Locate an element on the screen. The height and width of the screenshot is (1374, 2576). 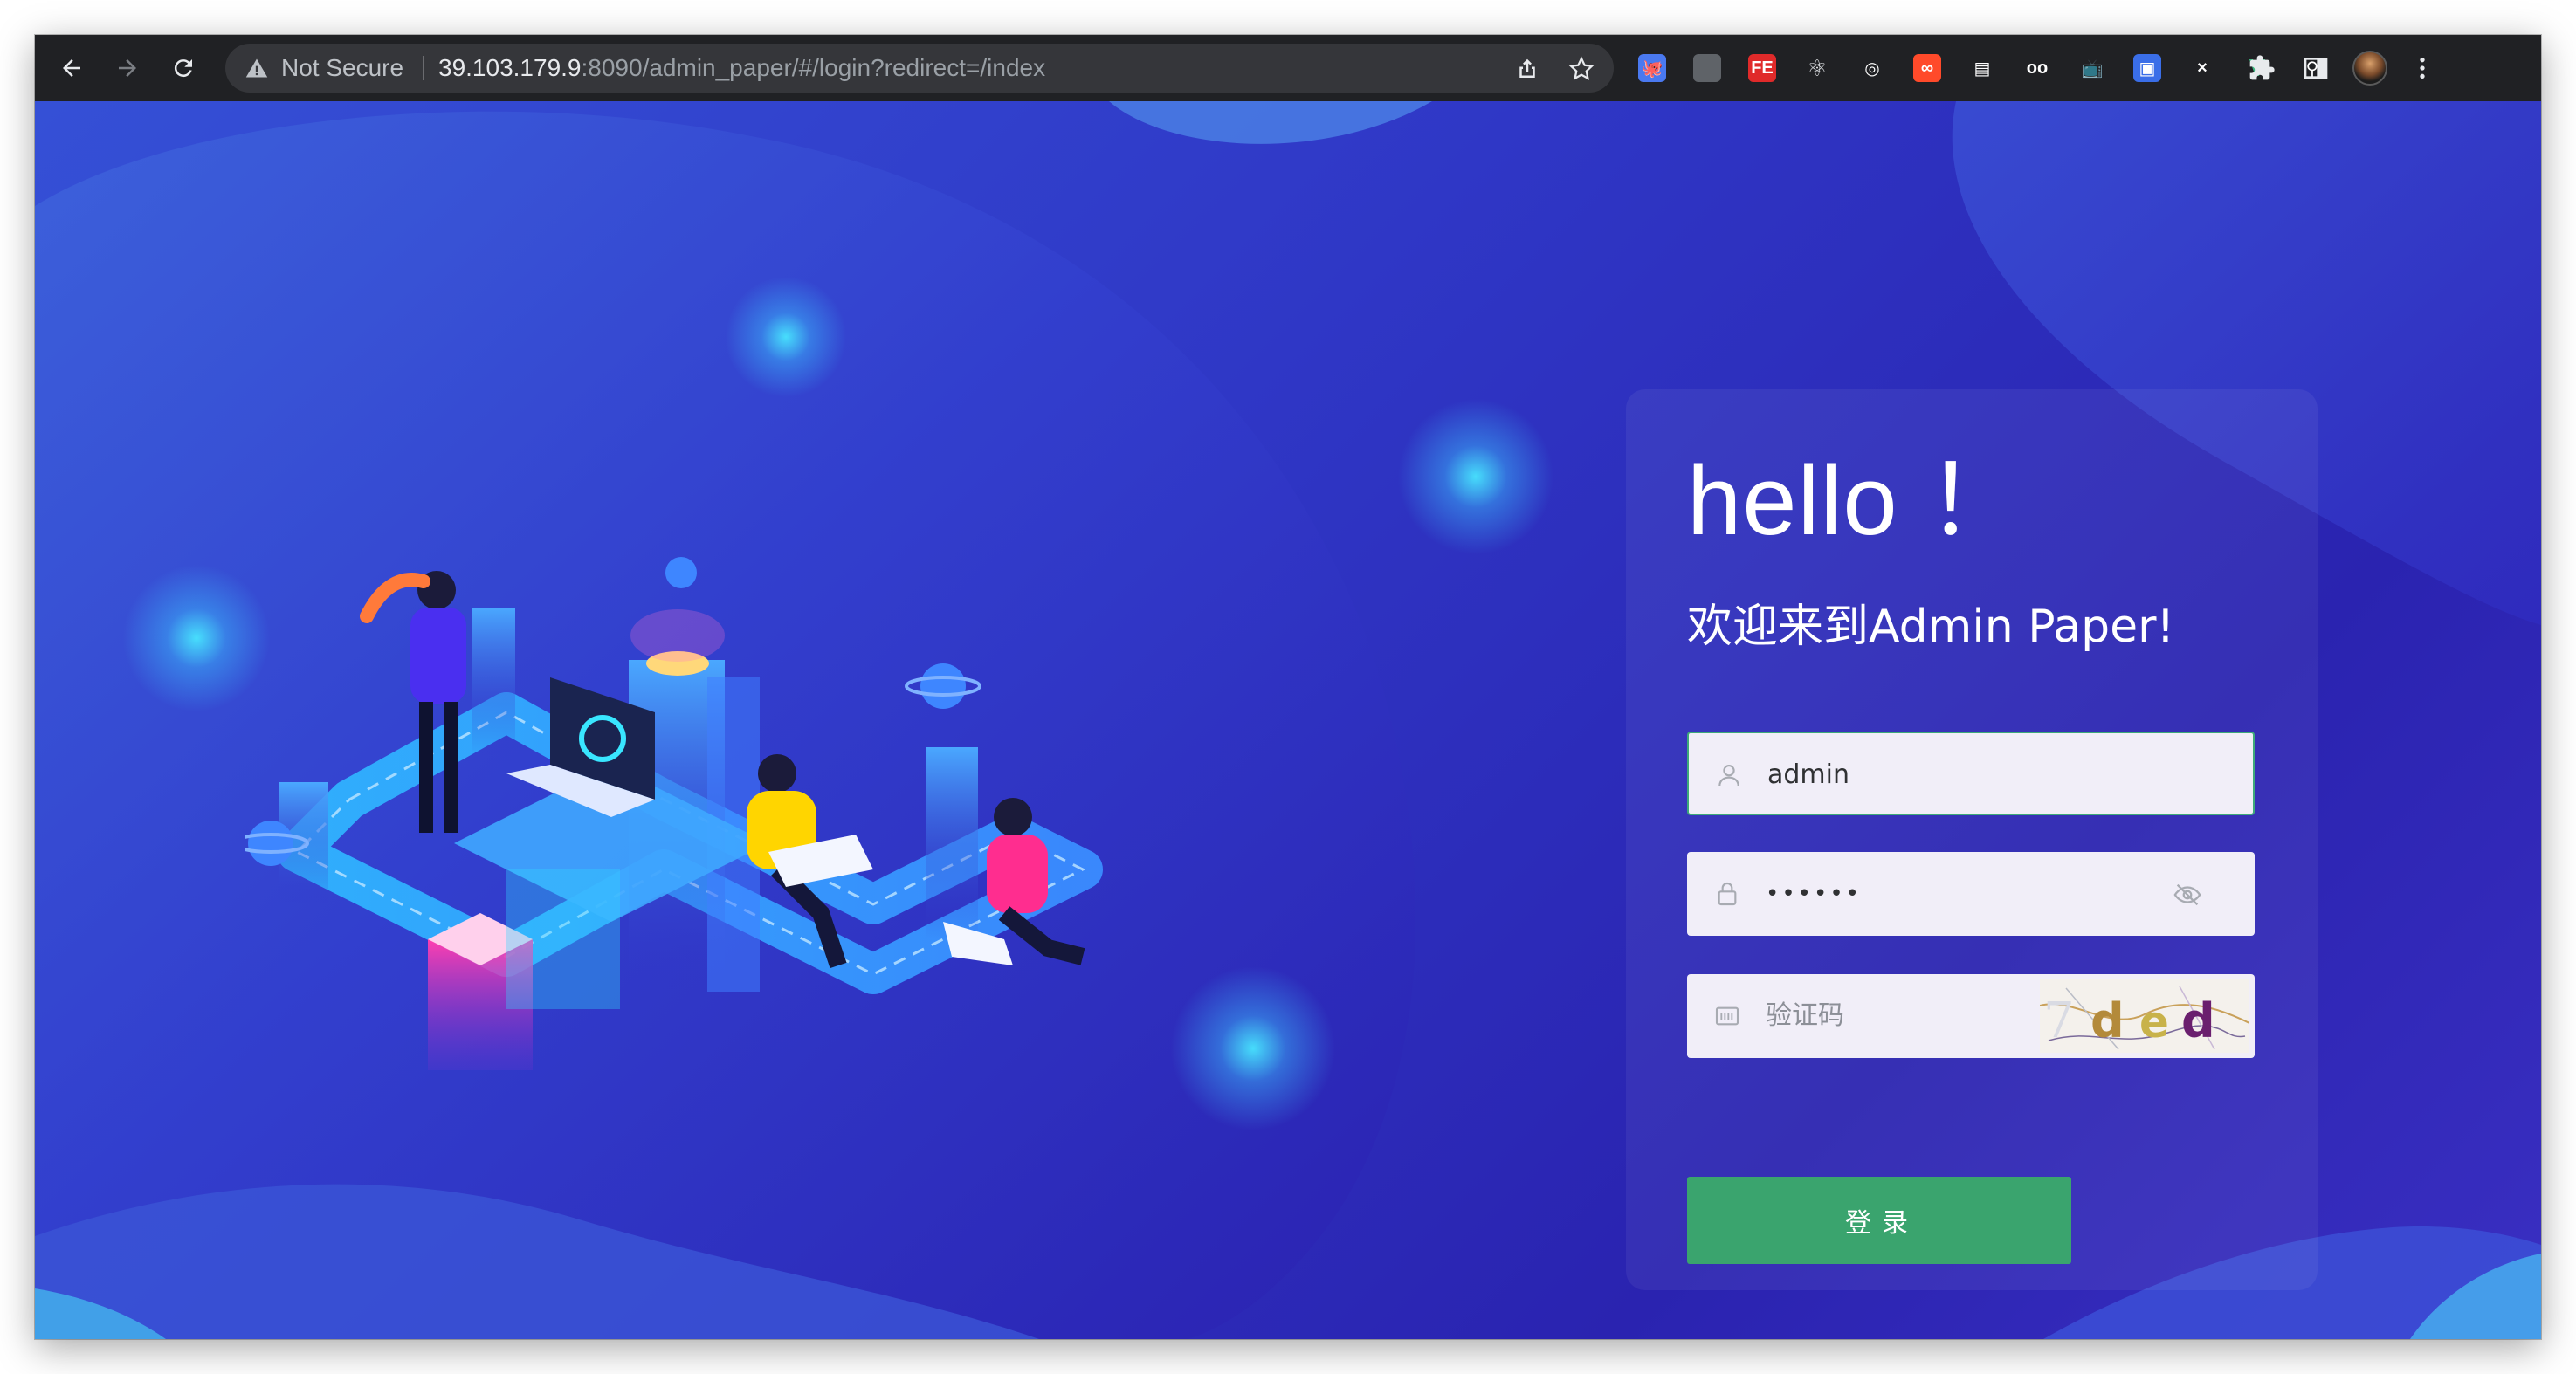
lock-icon is located at coordinates (1727, 894).